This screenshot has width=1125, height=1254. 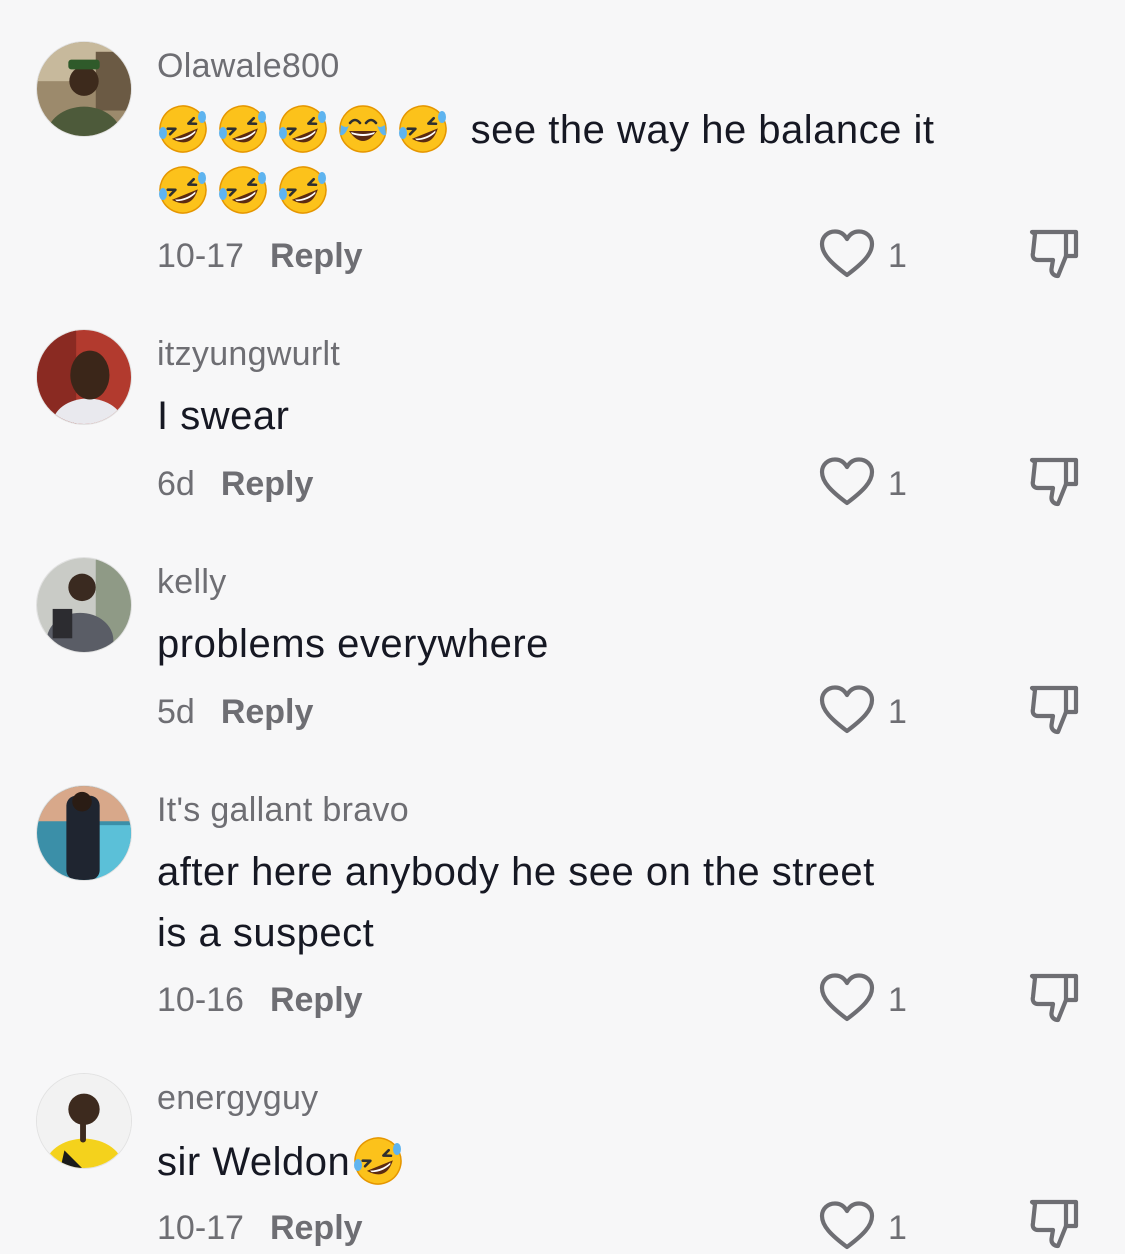 I want to click on comment-text-line: see the way he balance it, so click(x=702, y=130).